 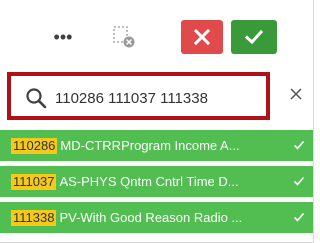 I want to click on cancel-selection-button, so click(x=202, y=37).